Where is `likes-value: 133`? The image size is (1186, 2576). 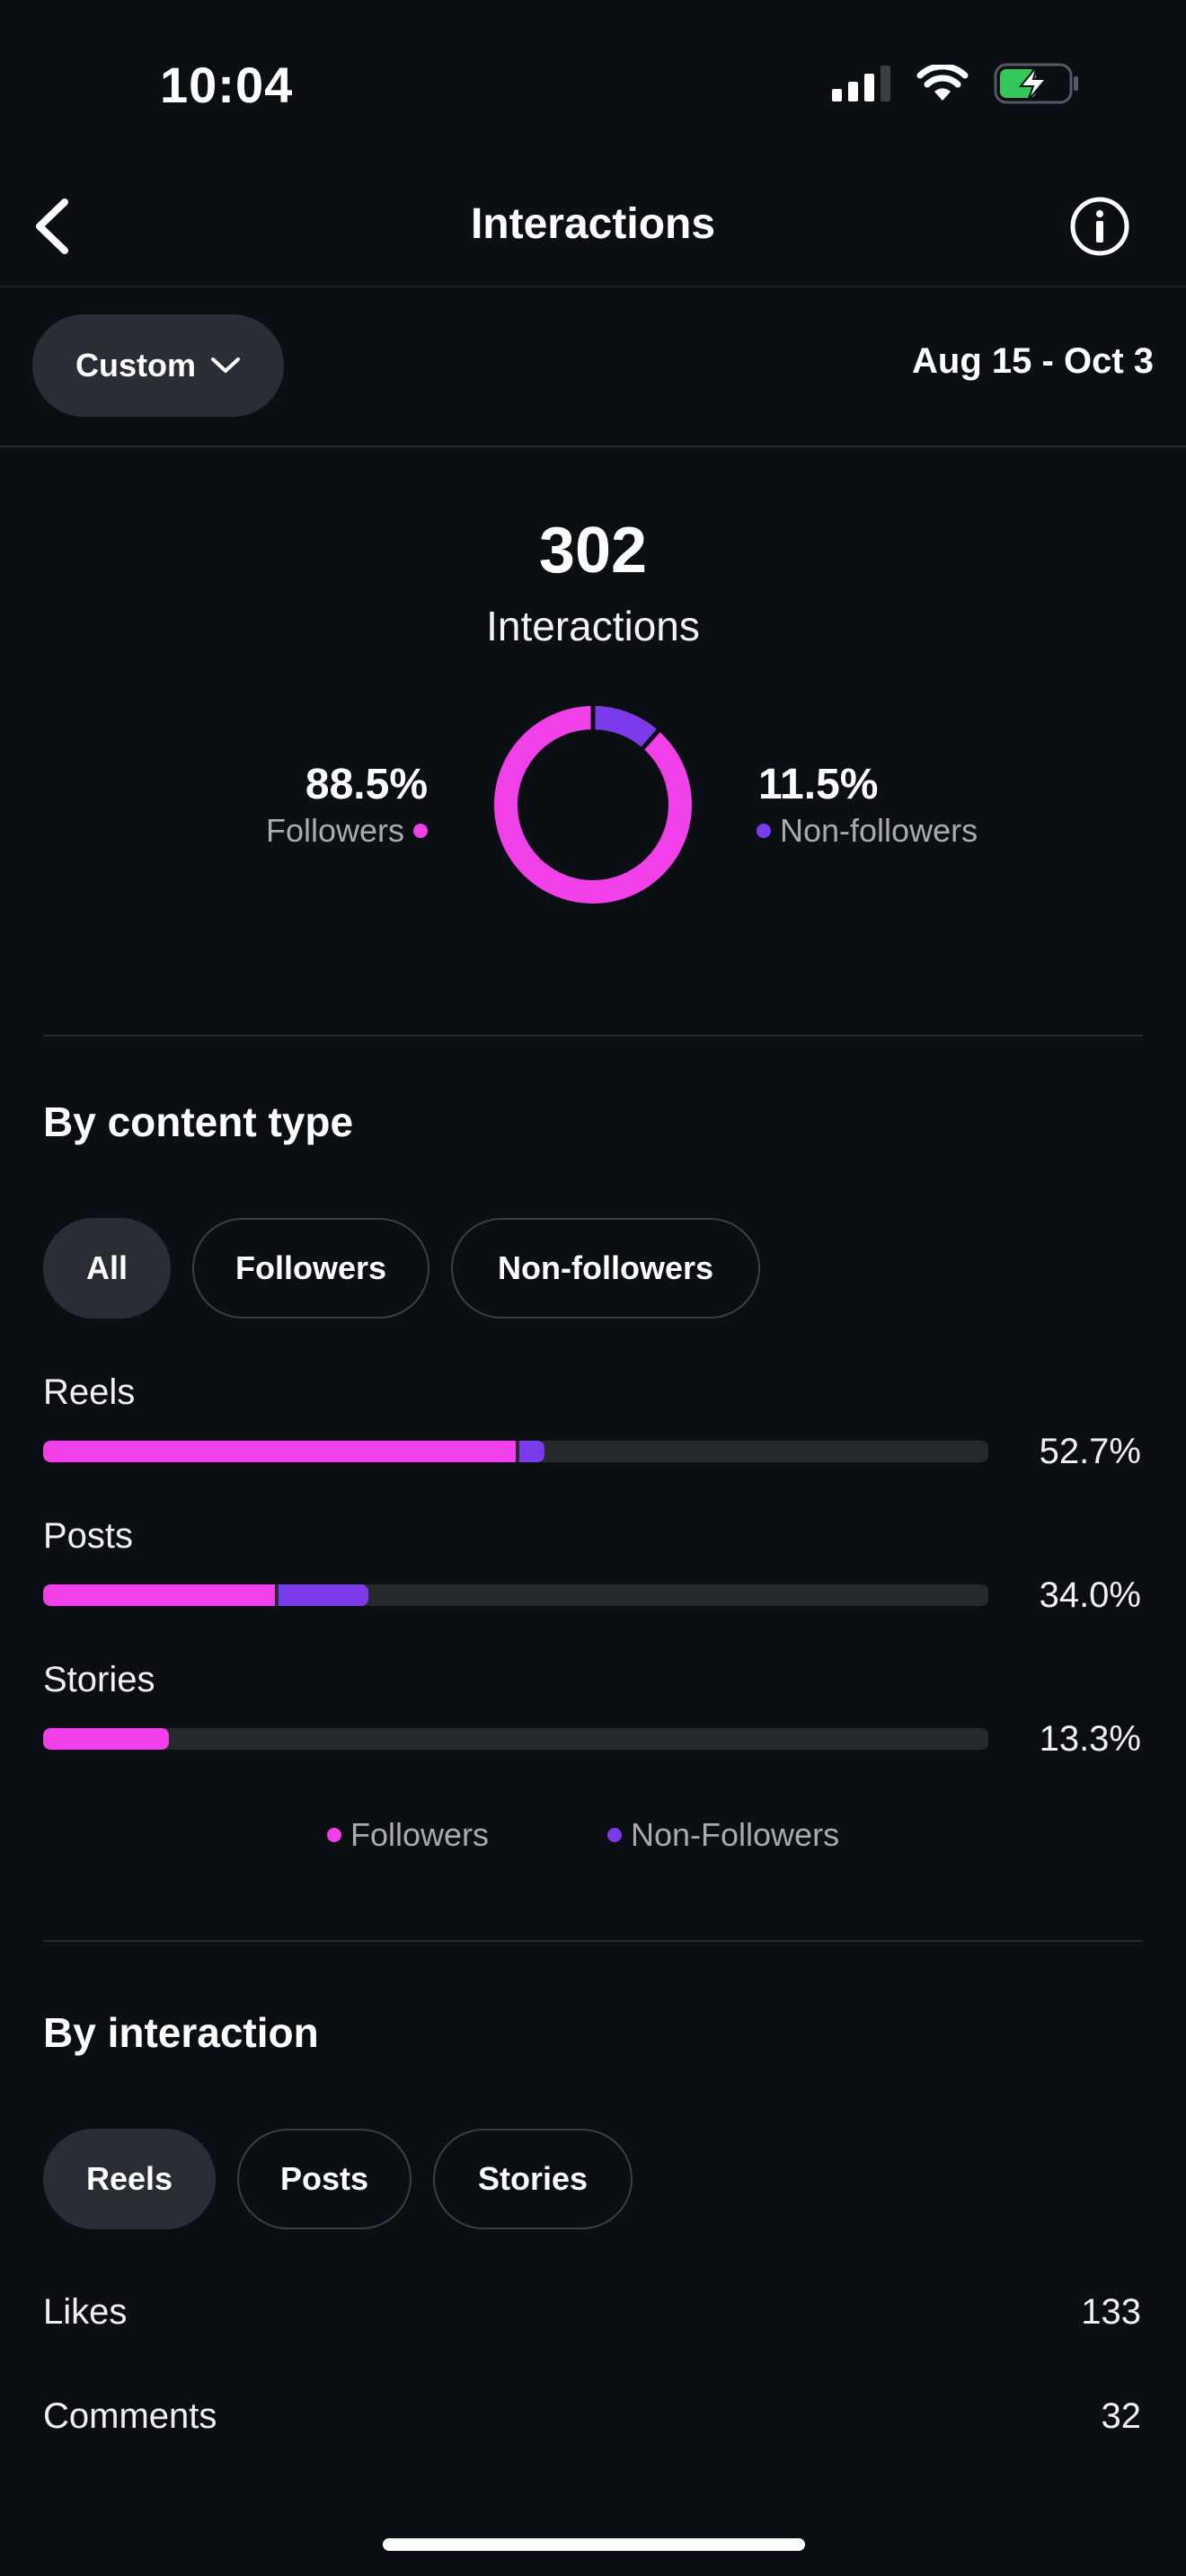 likes-value: 133 is located at coordinates (1111, 2312).